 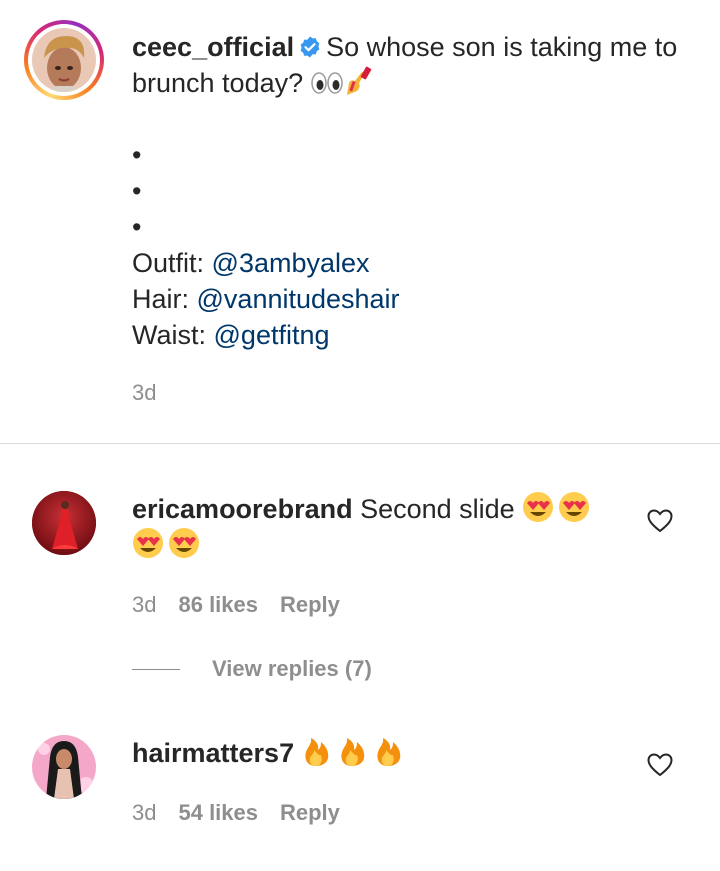 What do you see at coordinates (144, 392) in the screenshot?
I see `caption-timestamp: 3d` at bounding box center [144, 392].